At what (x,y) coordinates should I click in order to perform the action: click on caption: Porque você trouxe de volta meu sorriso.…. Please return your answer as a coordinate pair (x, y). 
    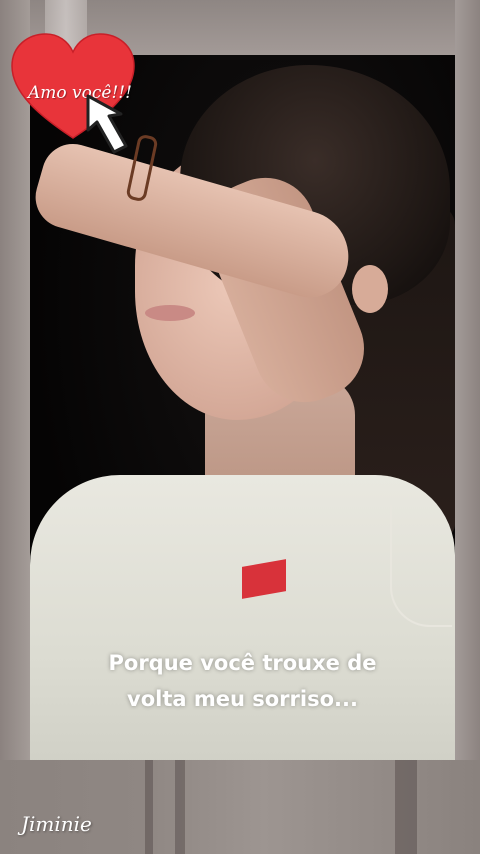
    Looking at the image, I should click on (242, 681).